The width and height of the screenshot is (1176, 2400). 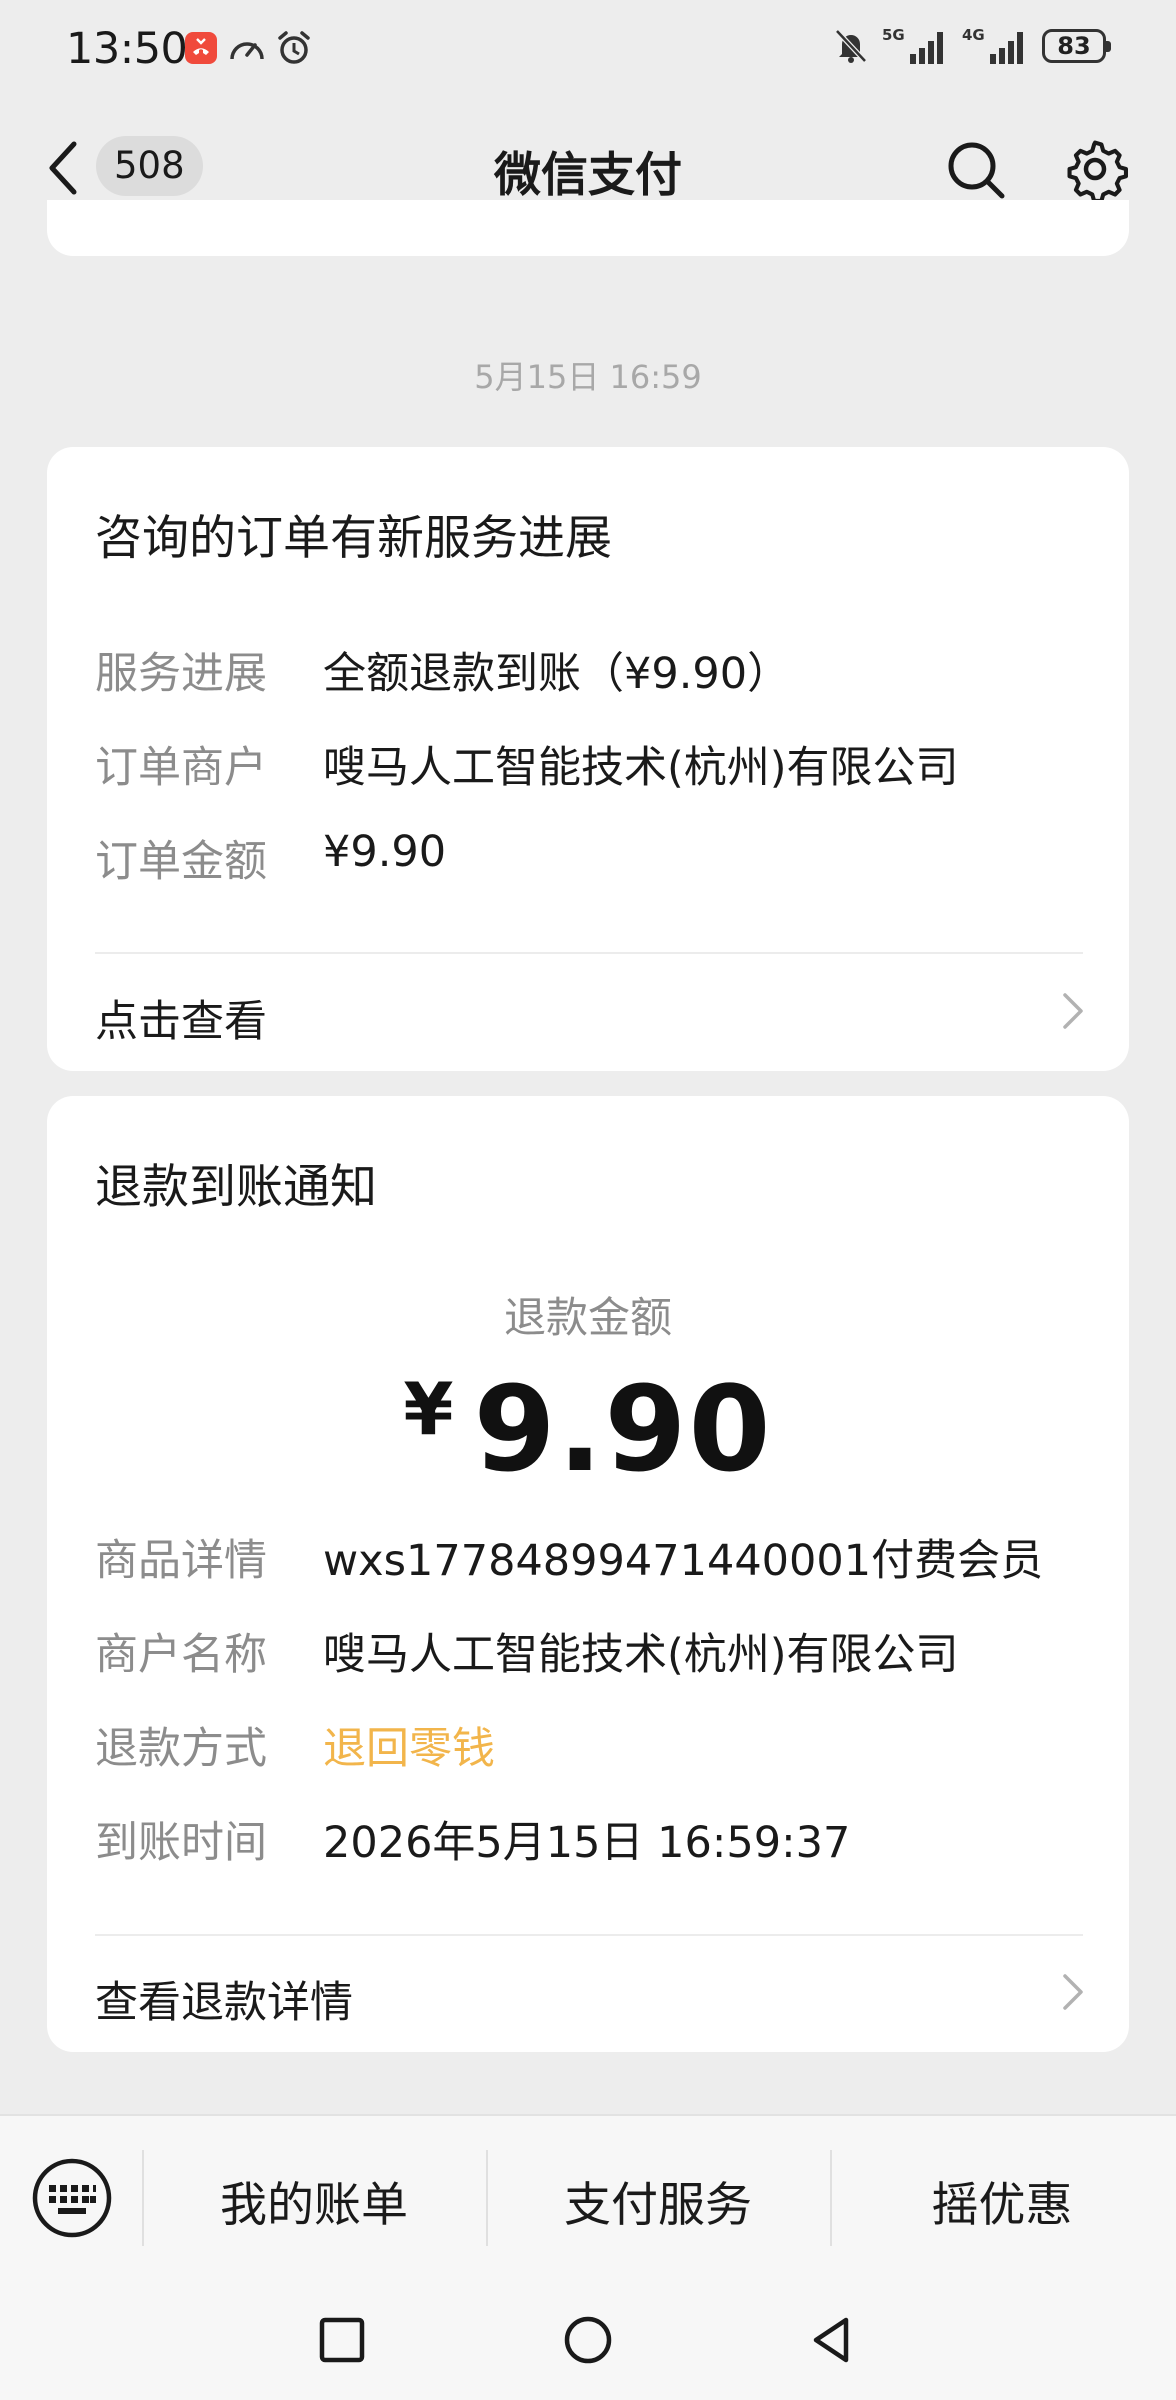 What do you see at coordinates (181, 862) in the screenshot?
I see `row-label: 订单金额` at bounding box center [181, 862].